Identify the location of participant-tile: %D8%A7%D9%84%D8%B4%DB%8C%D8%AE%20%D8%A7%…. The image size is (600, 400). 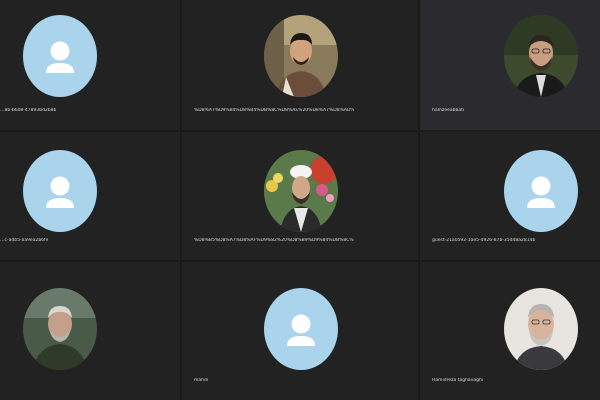
(300, 65).